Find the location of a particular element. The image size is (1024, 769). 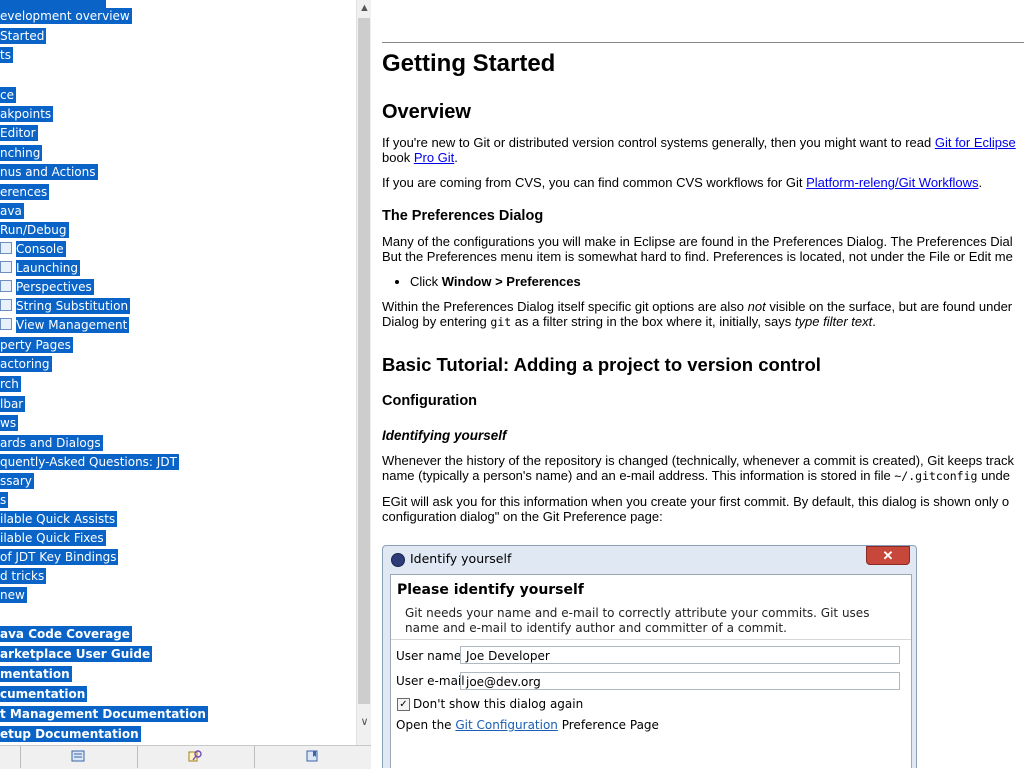

git-configuration-link: Git Configuration is located at coordinates (506, 725).